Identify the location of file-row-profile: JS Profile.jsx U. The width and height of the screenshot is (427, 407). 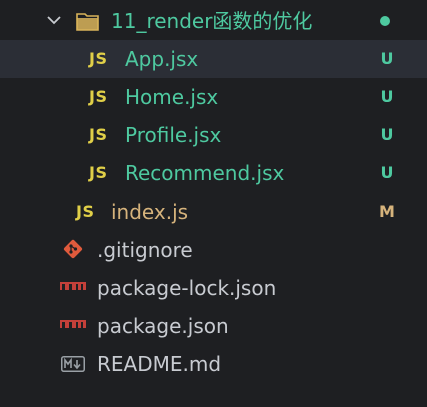
(213, 135).